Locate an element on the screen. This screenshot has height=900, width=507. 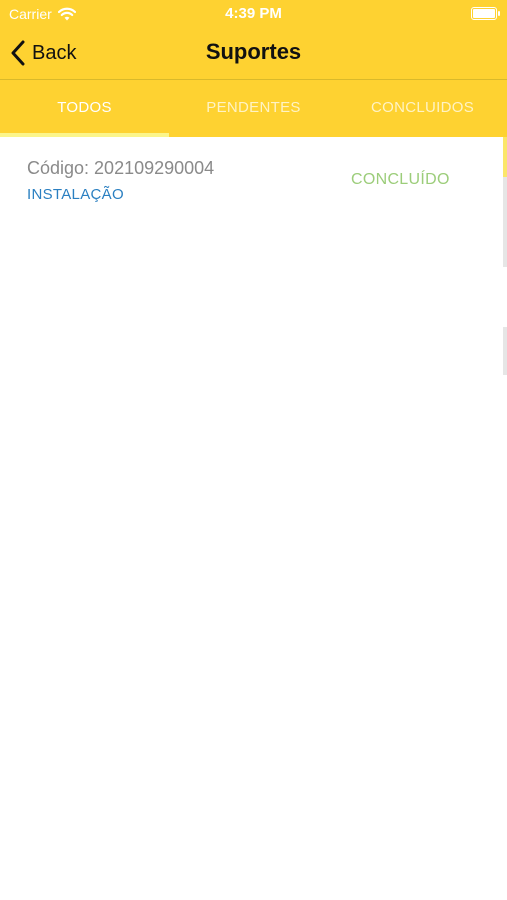
status-bar: Carrier 4:39 PM is located at coordinates (253, 14).